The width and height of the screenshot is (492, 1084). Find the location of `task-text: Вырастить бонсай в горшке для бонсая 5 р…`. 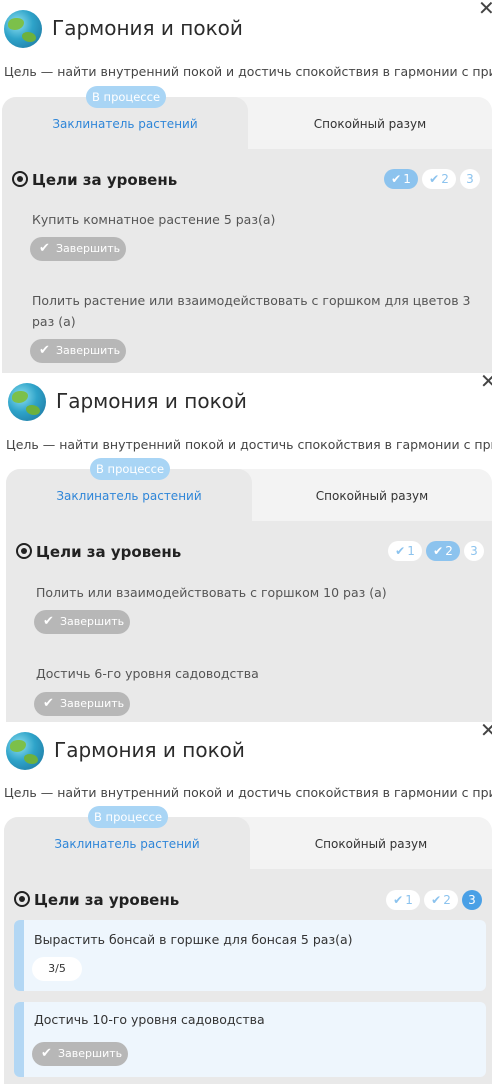

task-text: Вырастить бонсай в горшке для бонсая 5 р… is located at coordinates (193, 939).